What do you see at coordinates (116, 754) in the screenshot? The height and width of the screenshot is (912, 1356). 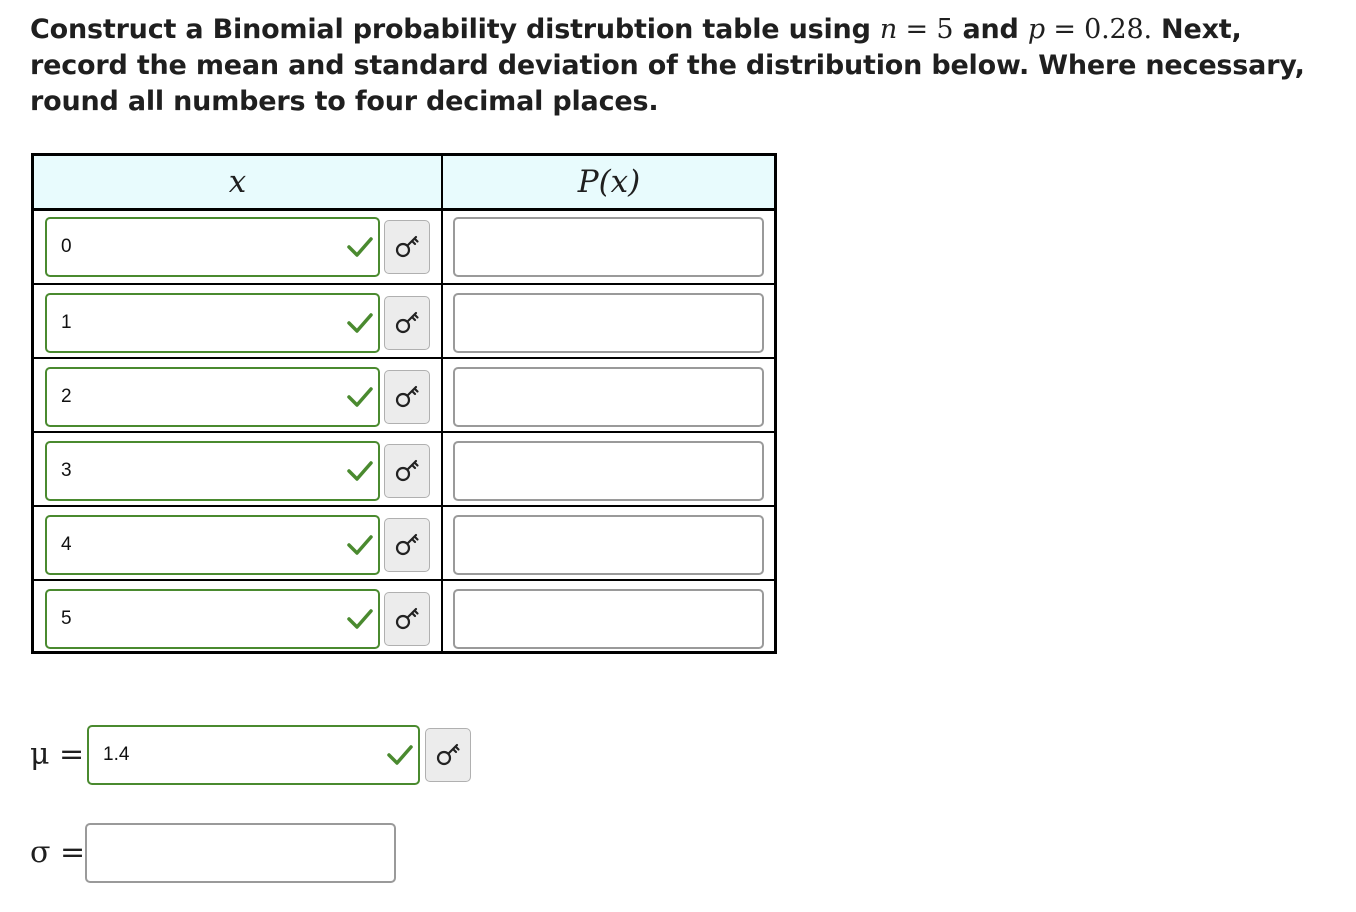 I see `mean-value: 1.4` at bounding box center [116, 754].